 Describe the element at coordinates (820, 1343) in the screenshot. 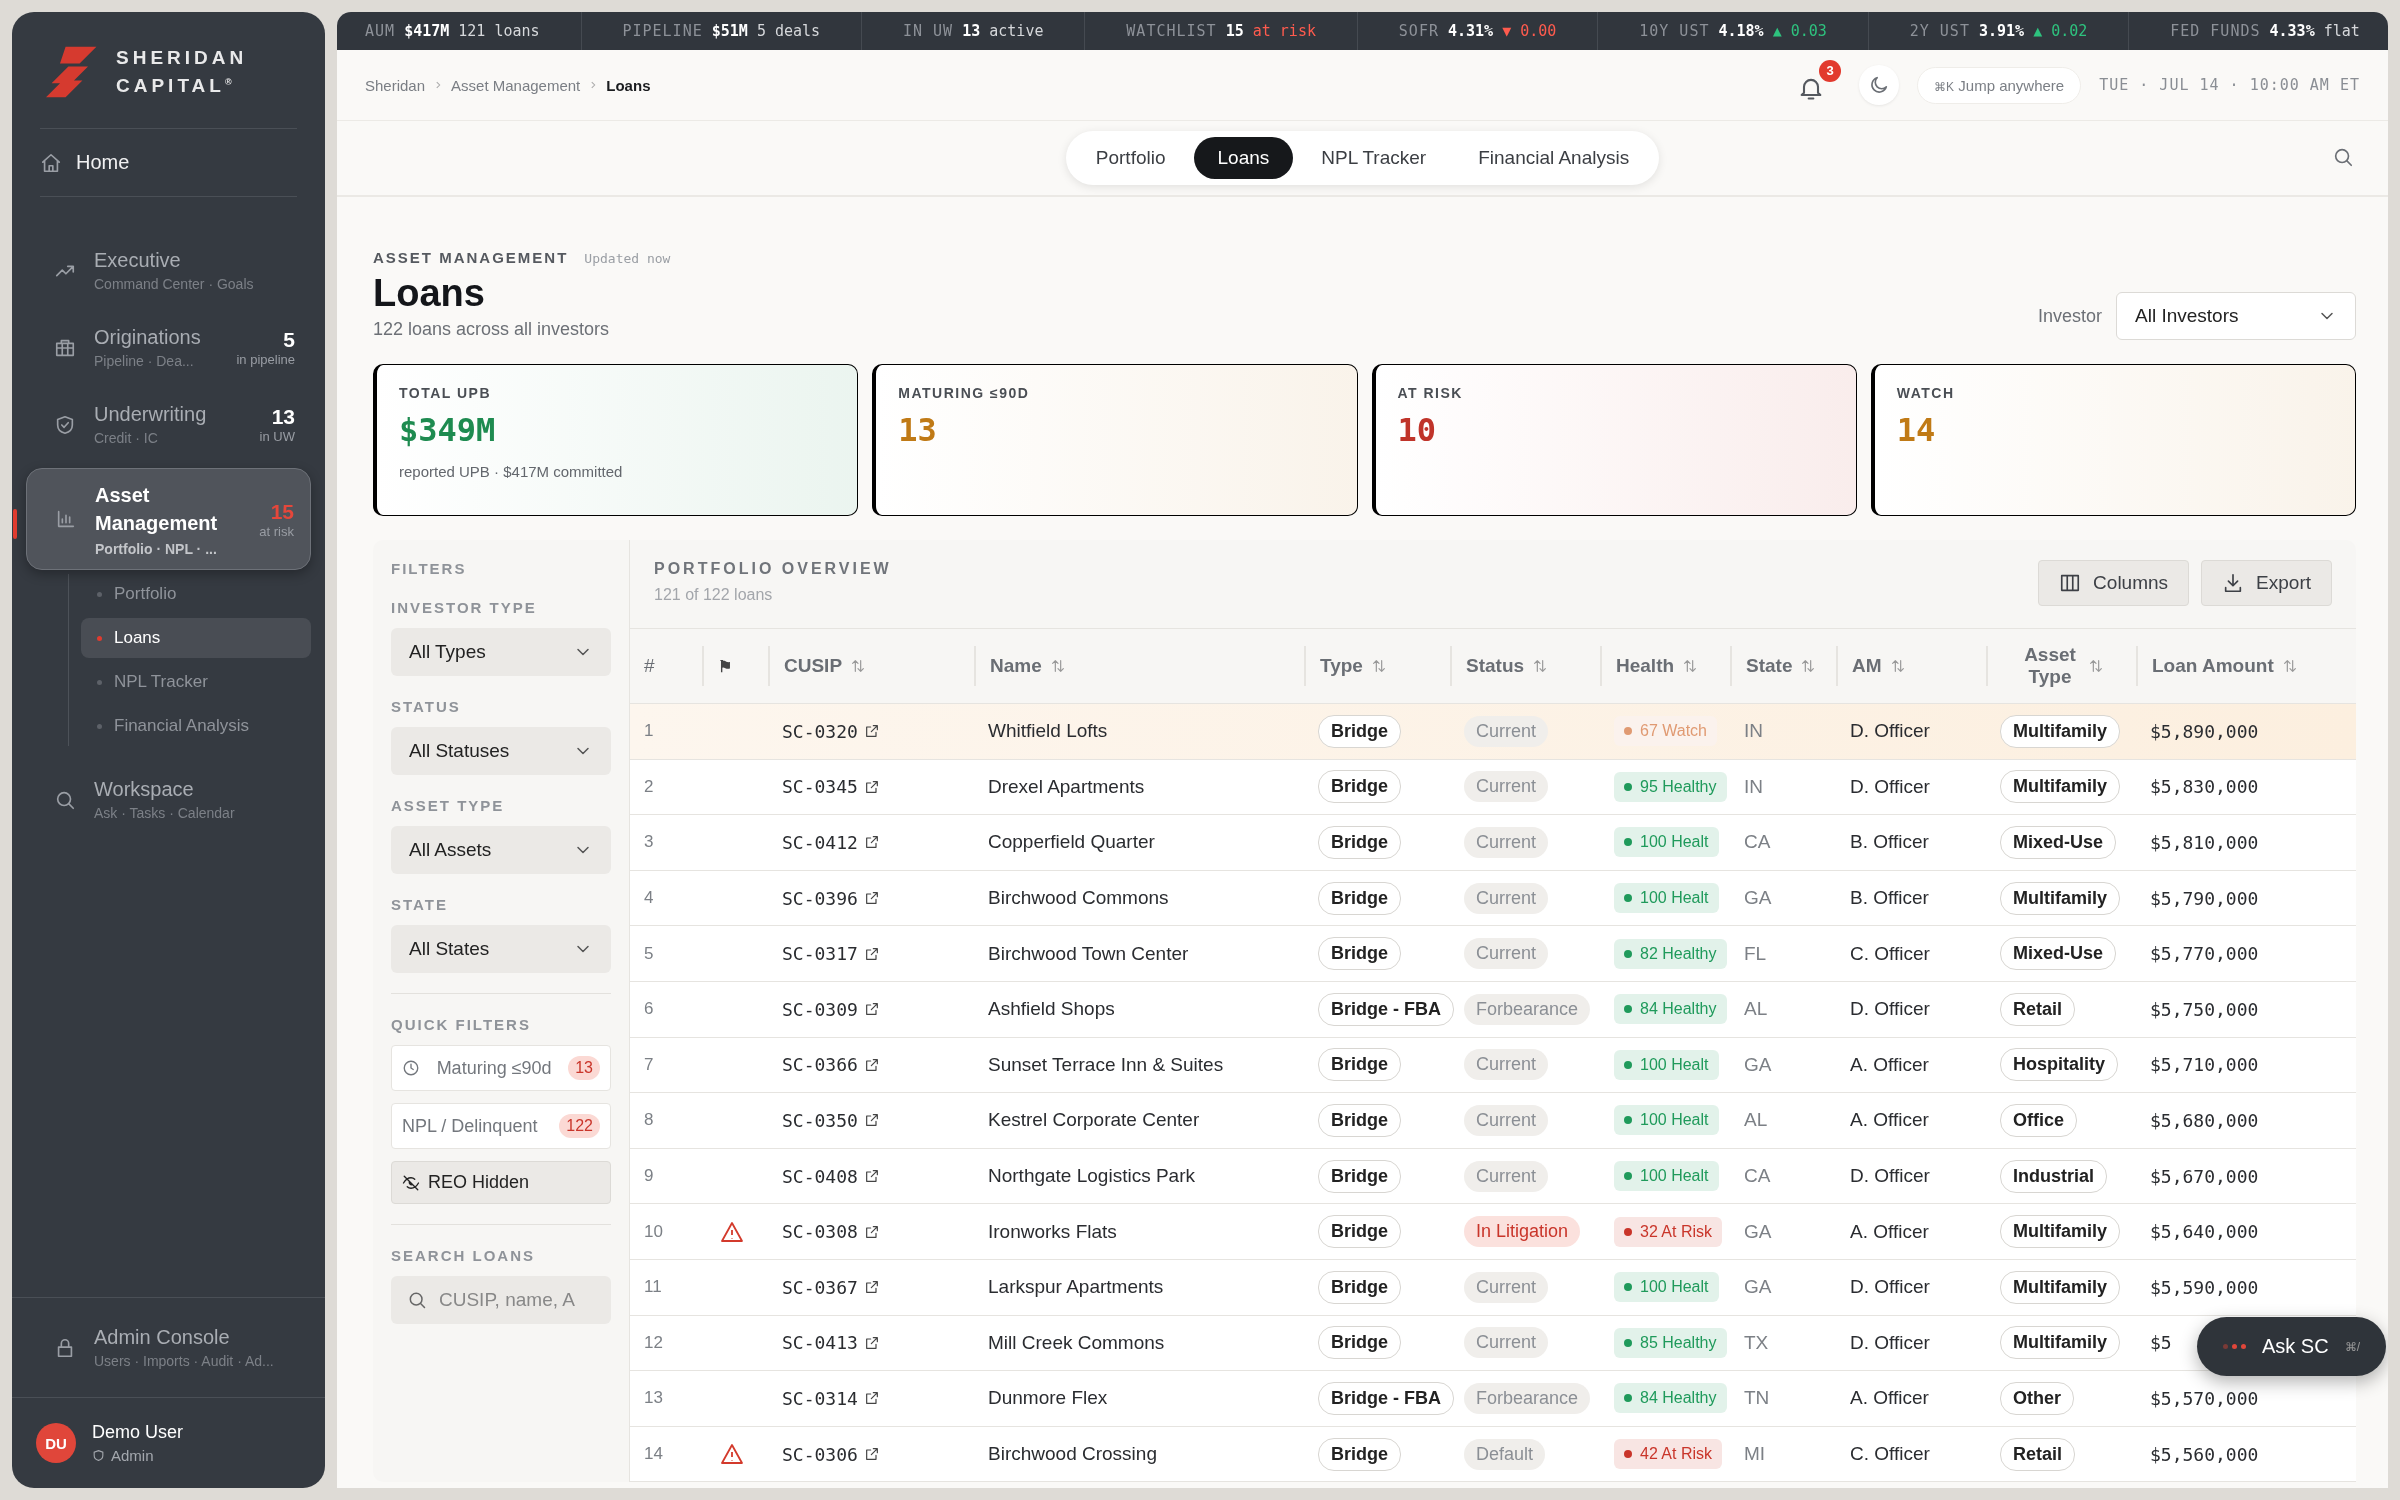

I see `cusip-link: SC-0413` at that location.